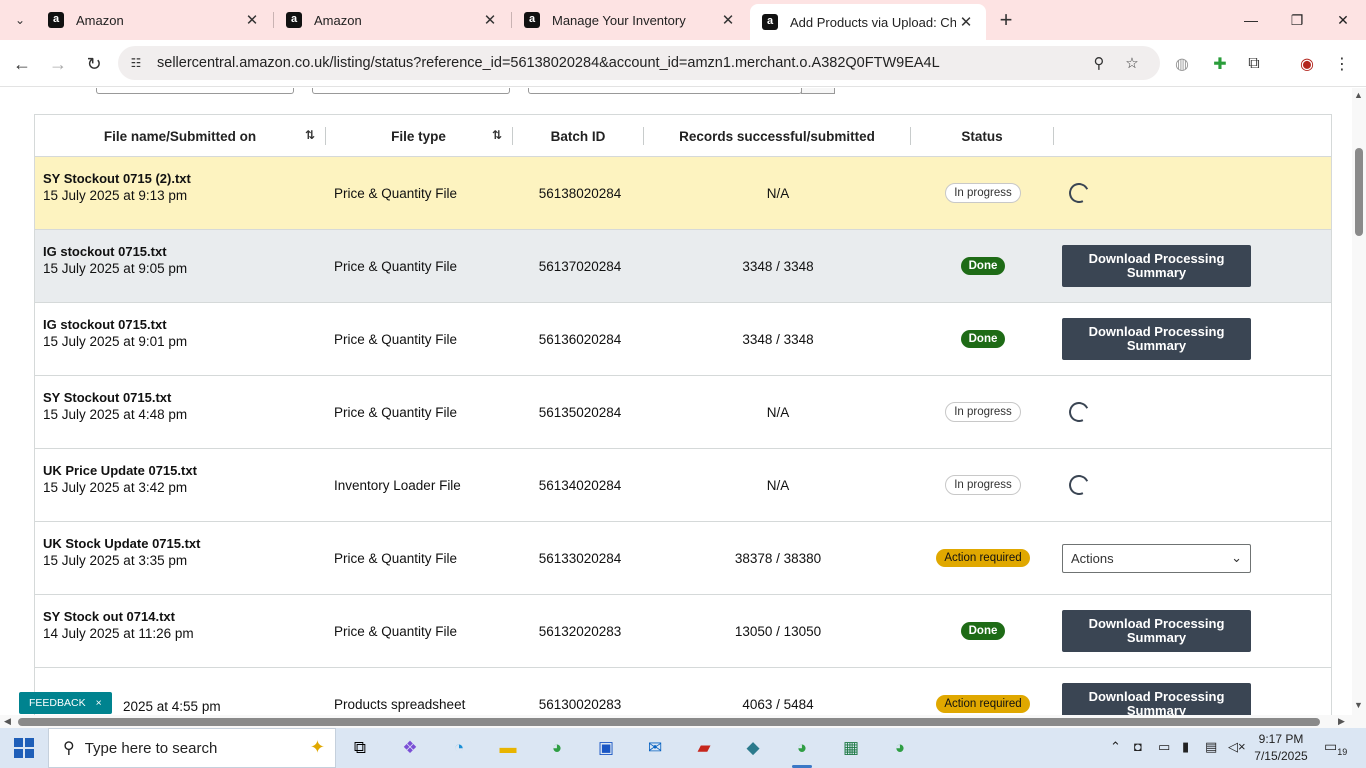  I want to click on tray-chevron-up-icon: ⌃, so click(1115, 747).